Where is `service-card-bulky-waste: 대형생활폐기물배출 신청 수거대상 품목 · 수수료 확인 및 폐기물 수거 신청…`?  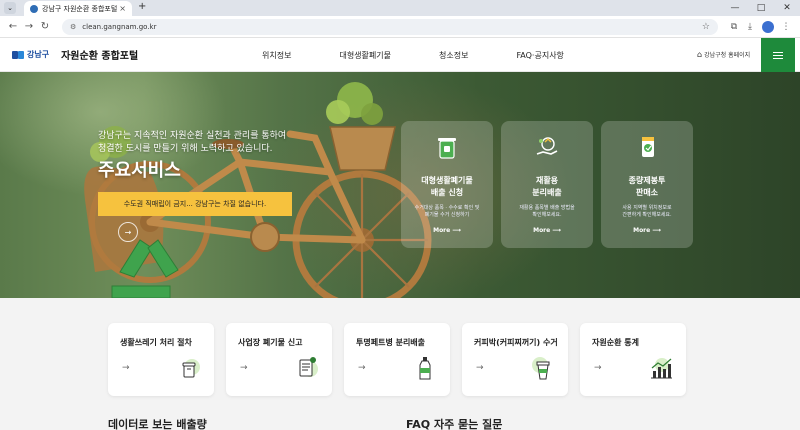
service-card-bulky-waste: 대형생활폐기물배출 신청 수거대상 품목 · 수수료 확인 및 폐기물 수거 신청… is located at coordinates (447, 184).